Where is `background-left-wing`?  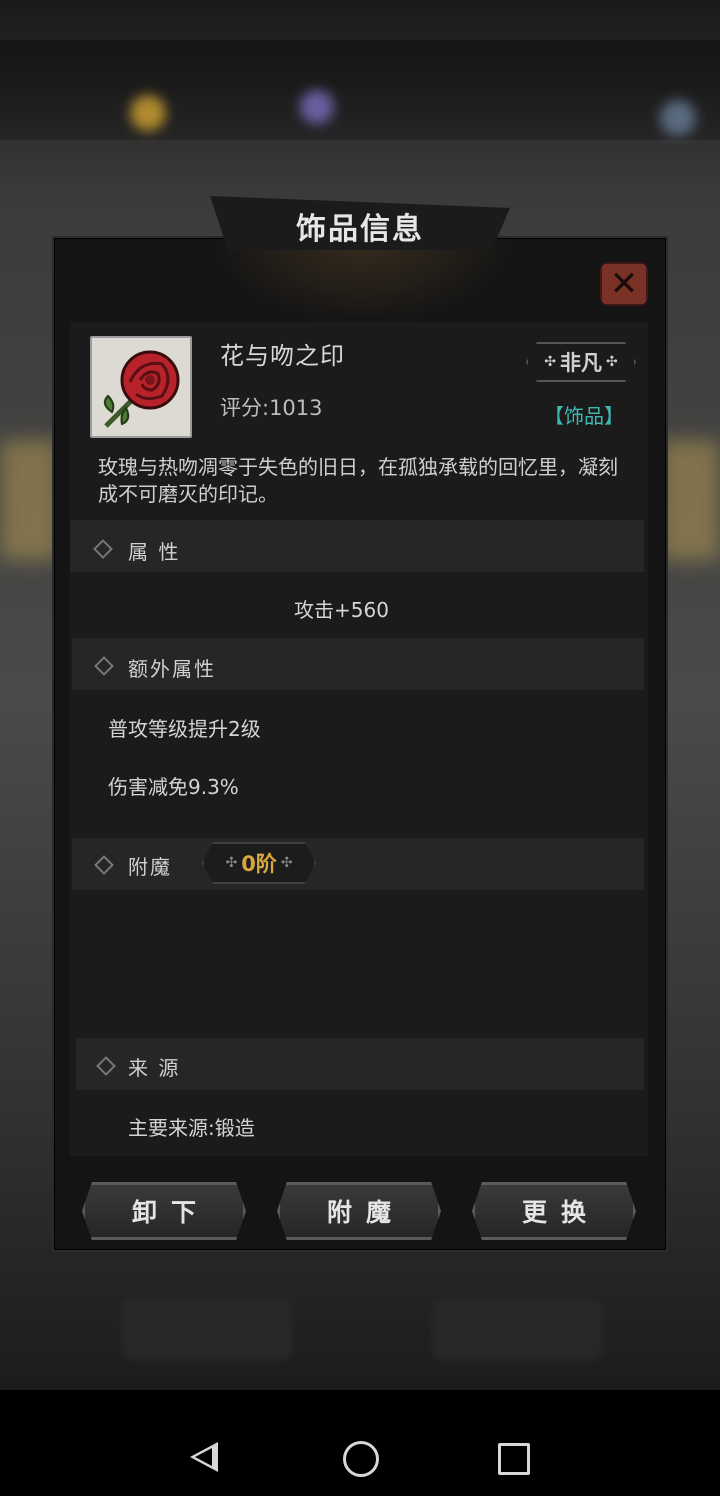
background-left-wing is located at coordinates (30, 500).